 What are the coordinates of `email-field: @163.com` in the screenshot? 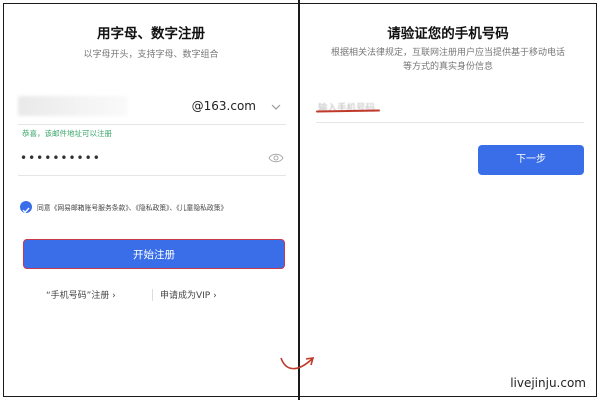 It's located at (152, 107).